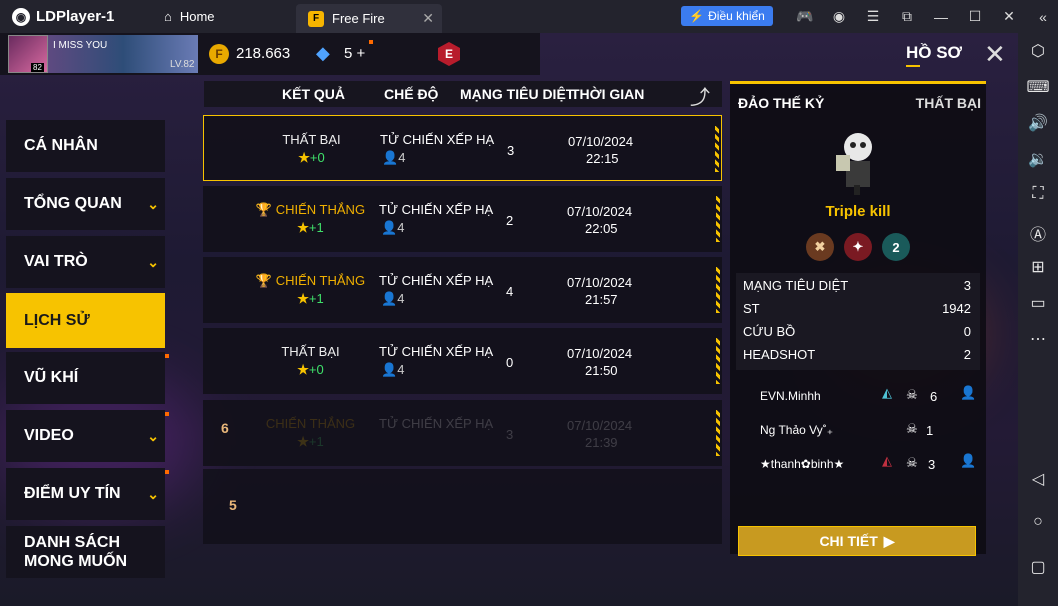 This screenshot has width=1058, height=606. What do you see at coordinates (796, 430) in the screenshot?
I see `player-name: Ng Thảo Vy˚₊` at bounding box center [796, 430].